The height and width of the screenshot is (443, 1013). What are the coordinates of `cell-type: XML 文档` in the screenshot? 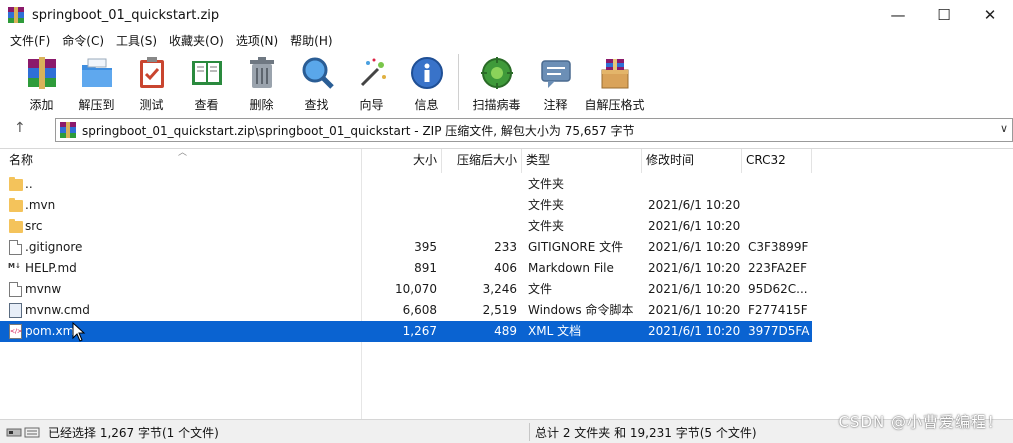 It's located at (555, 331).